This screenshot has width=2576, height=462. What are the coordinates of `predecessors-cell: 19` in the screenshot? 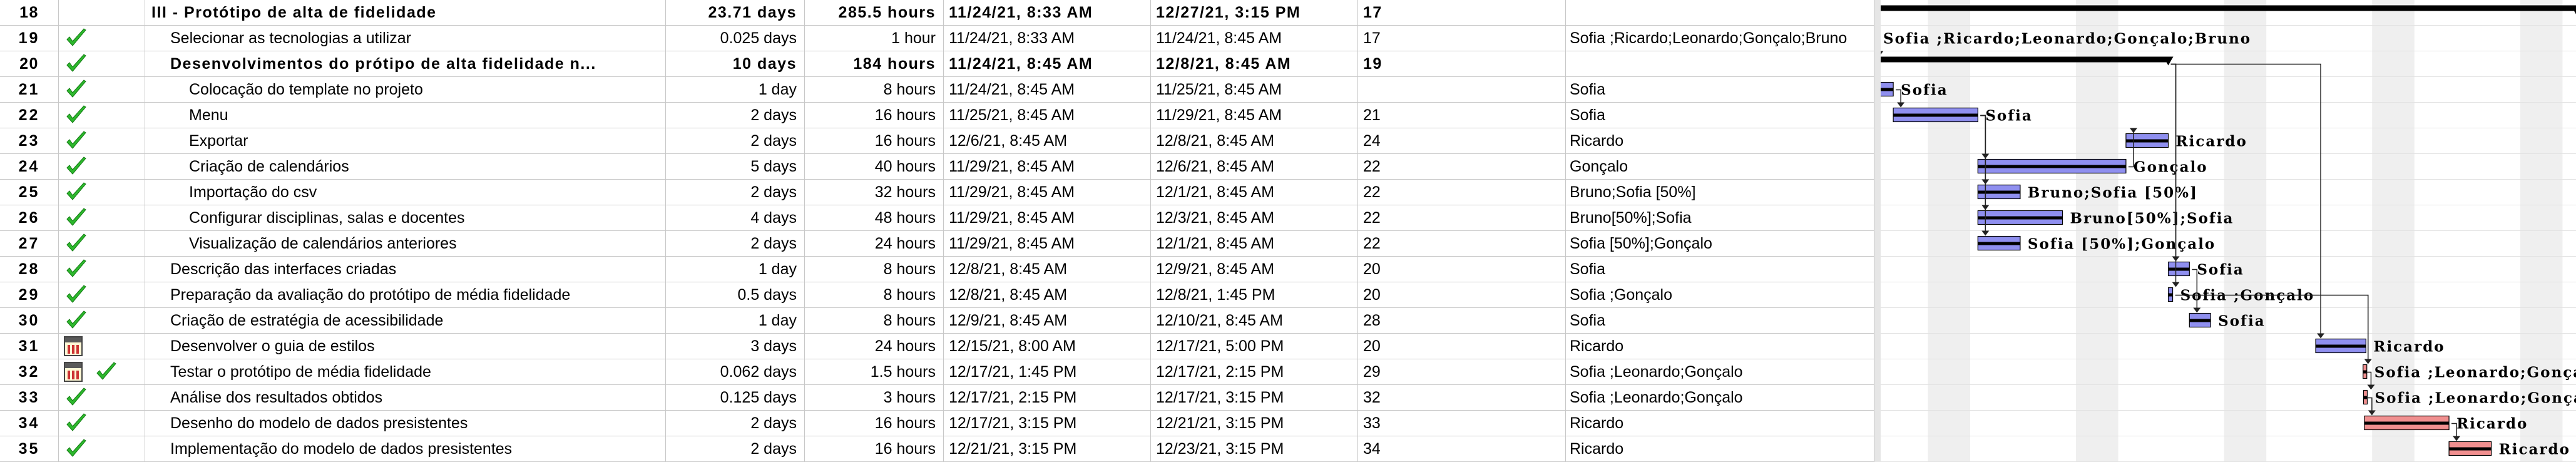 It's located at (1462, 63).